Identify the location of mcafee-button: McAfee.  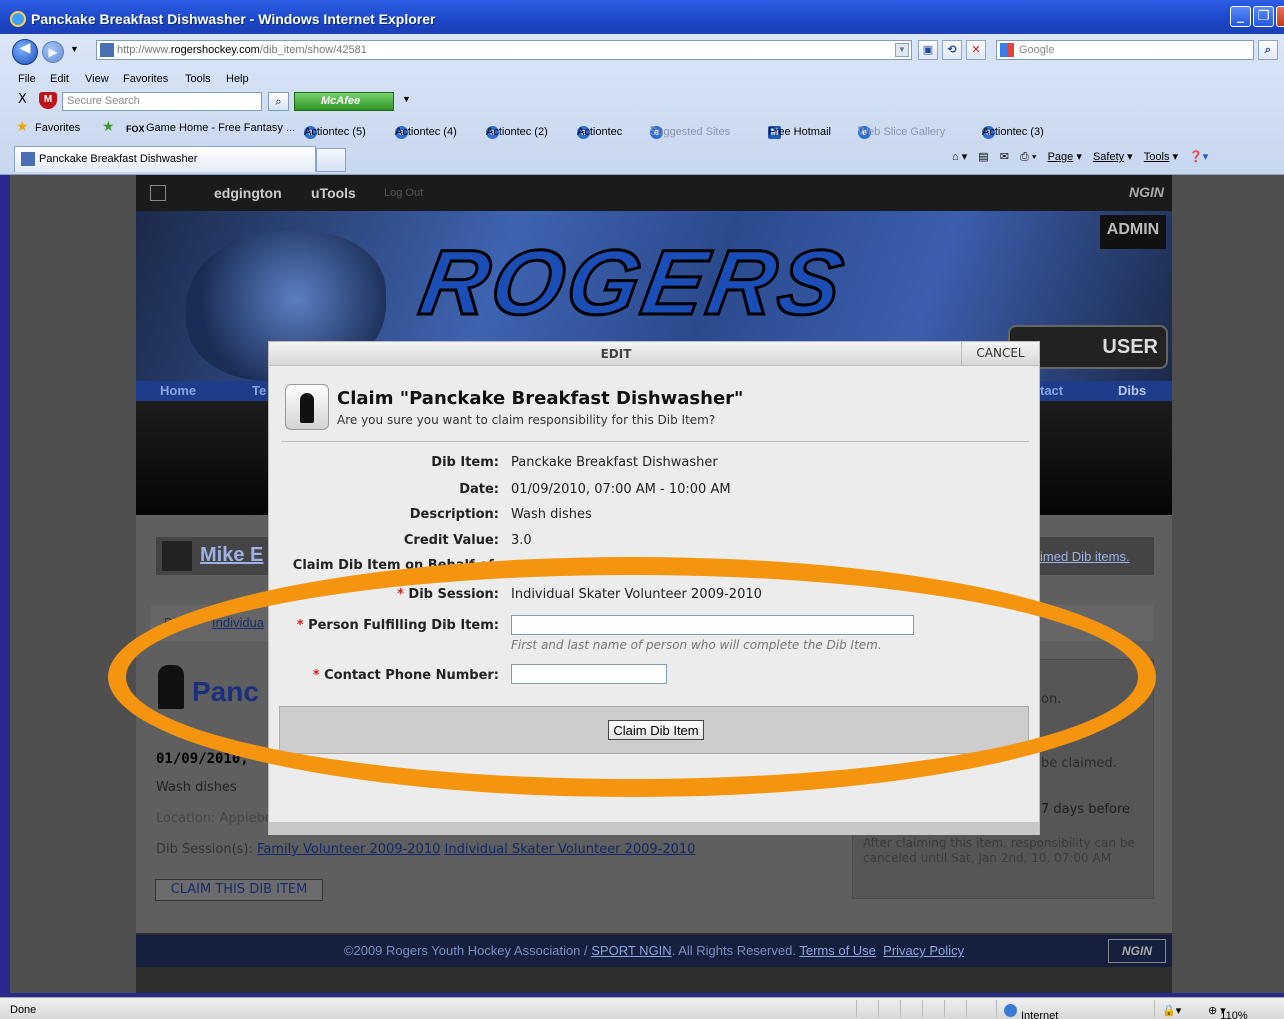
(344, 101).